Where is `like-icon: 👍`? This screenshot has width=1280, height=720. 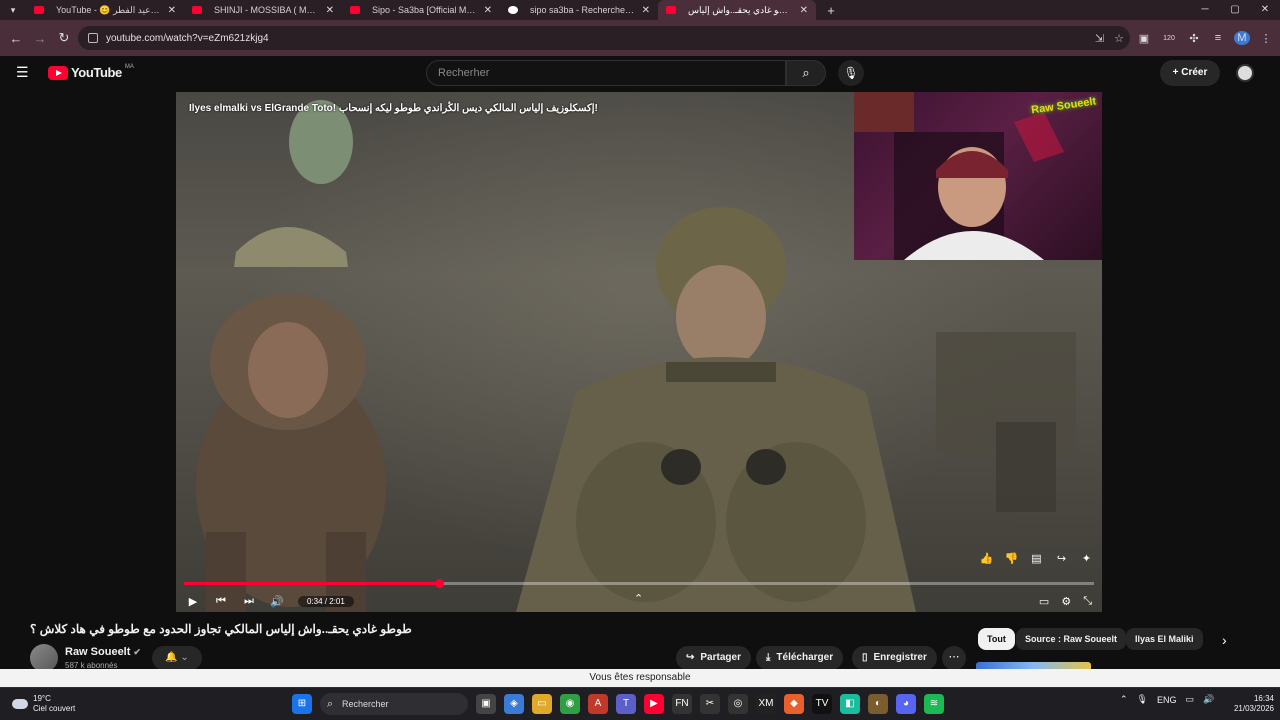 like-icon: 👍 is located at coordinates (986, 559).